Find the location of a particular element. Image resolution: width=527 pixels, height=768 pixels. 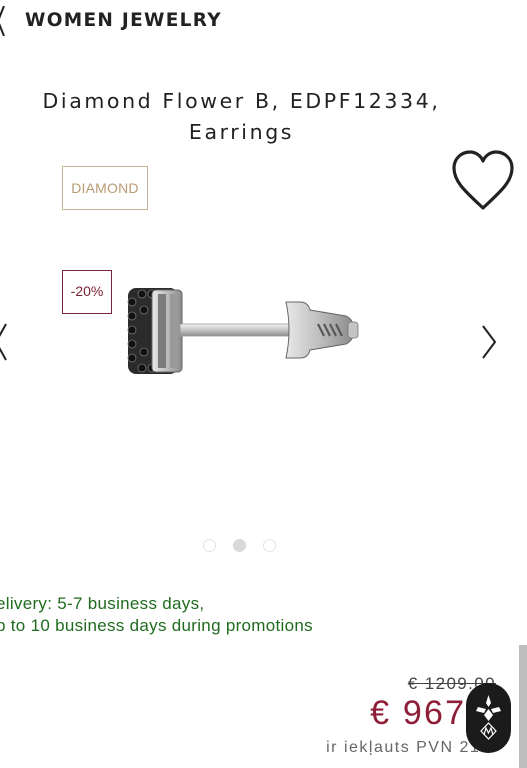

back-icon is located at coordinates (3, 21).